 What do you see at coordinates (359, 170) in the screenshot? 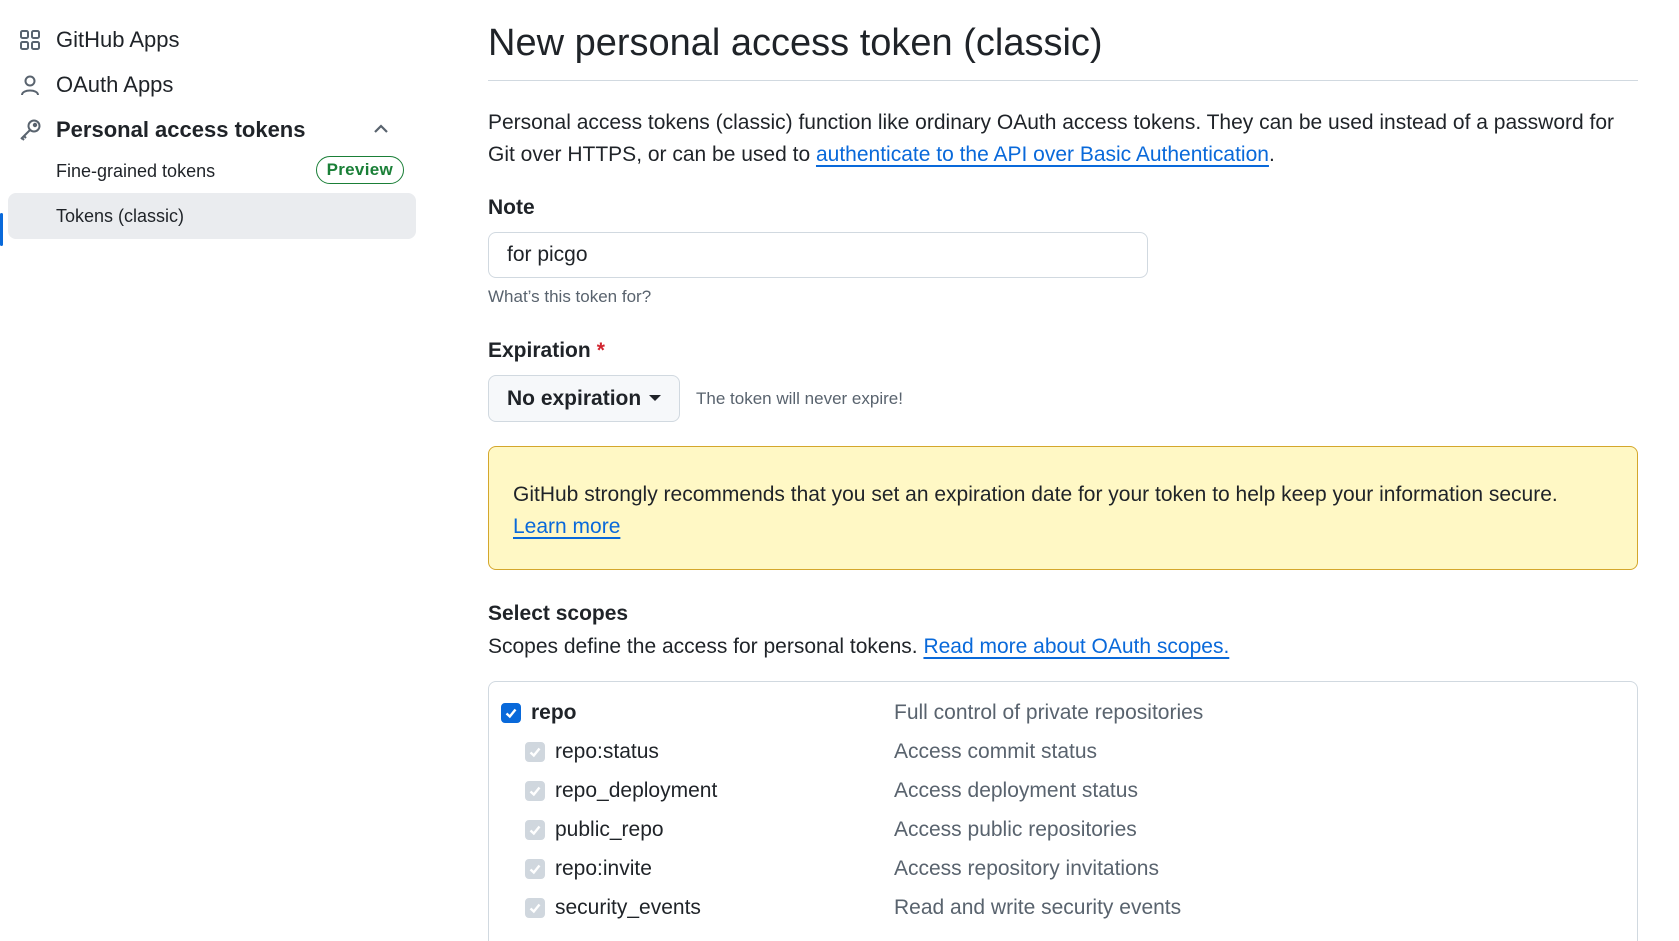
I see `preview-badge: Preview` at bounding box center [359, 170].